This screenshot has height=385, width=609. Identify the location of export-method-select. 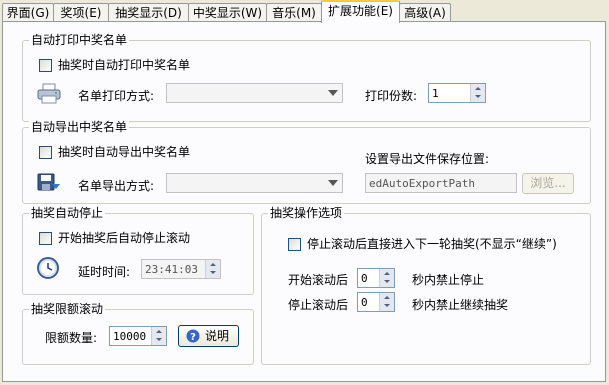
(254, 183).